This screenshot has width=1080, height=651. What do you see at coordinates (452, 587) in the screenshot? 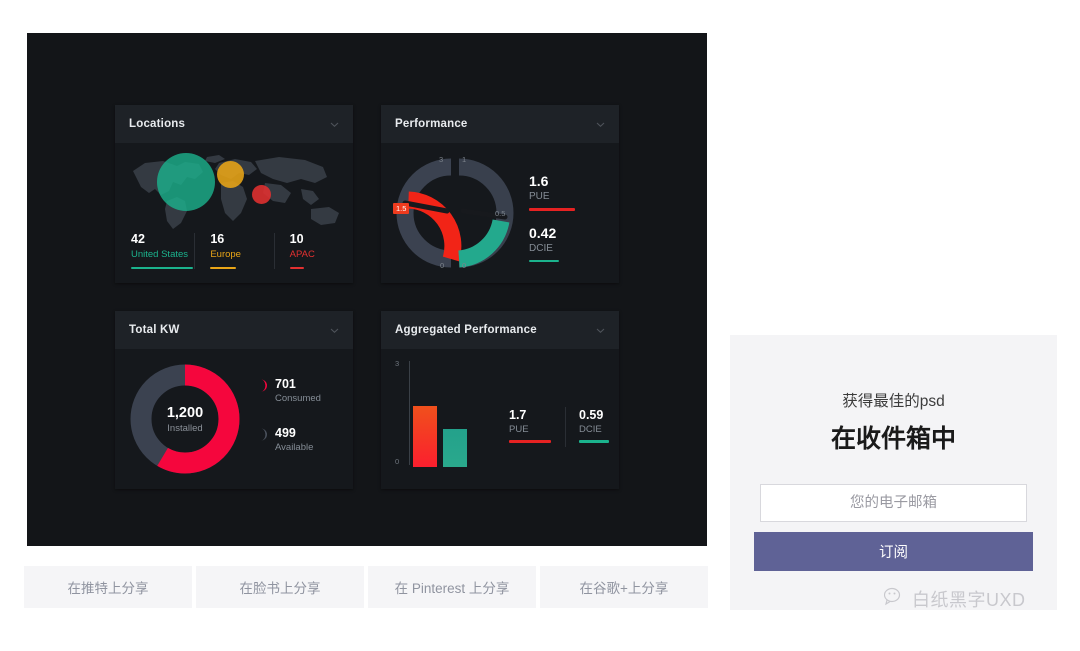
I see `share-button-pinterest: 在 Pinterest 上分享` at bounding box center [452, 587].